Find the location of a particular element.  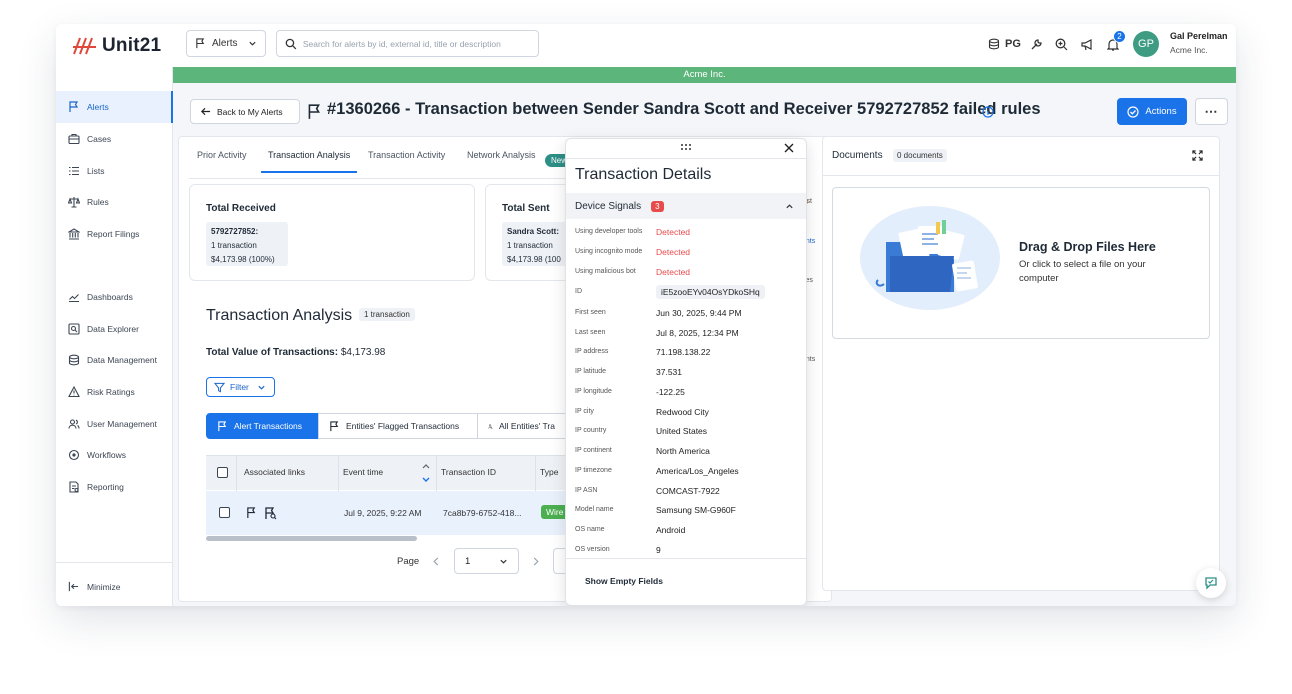

filter-button: Filter is located at coordinates (240, 387).